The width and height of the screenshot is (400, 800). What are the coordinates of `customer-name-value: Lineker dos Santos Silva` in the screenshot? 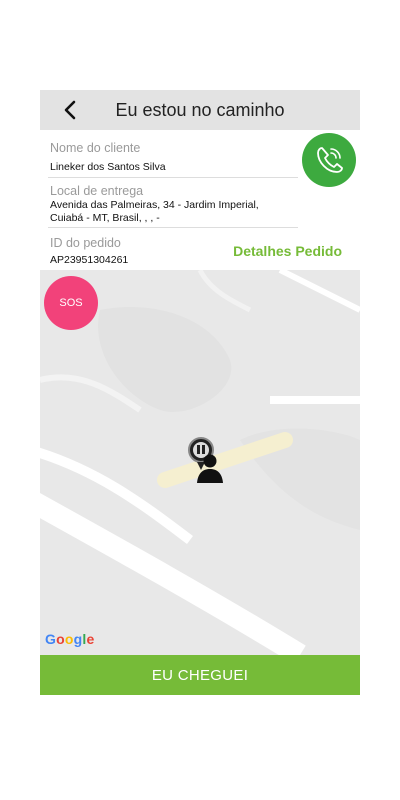 It's located at (108, 167).